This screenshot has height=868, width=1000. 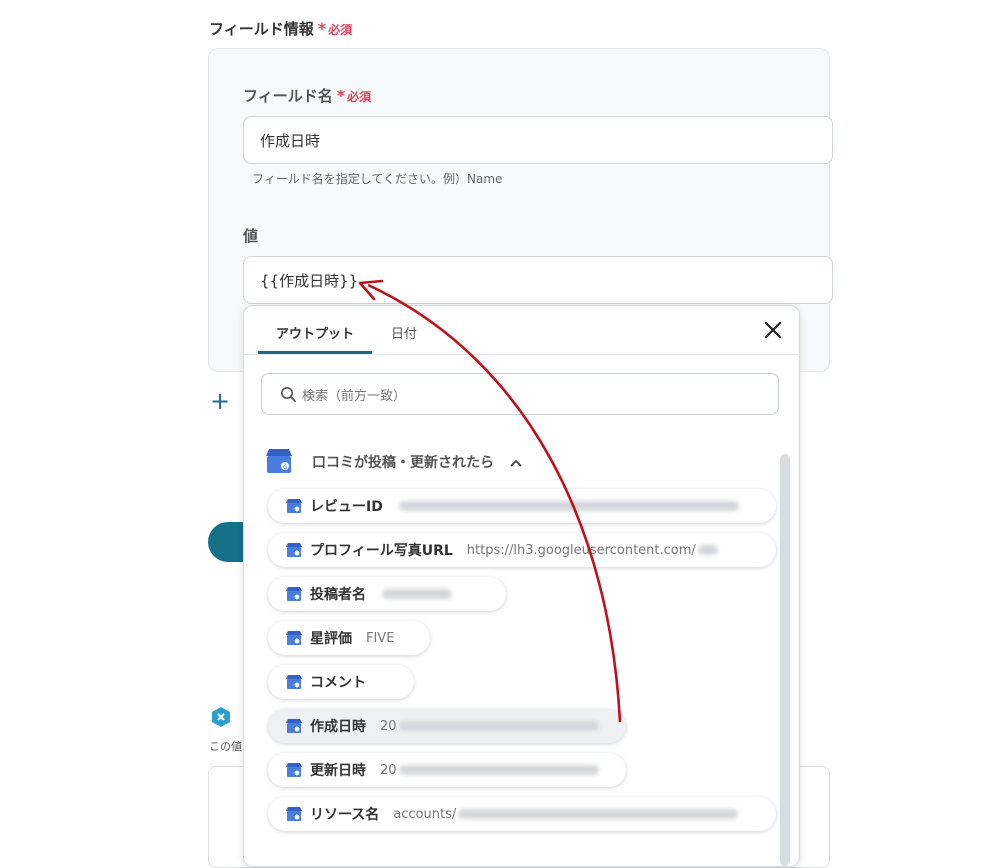 I want to click on output-item: コメント, so click(x=341, y=682).